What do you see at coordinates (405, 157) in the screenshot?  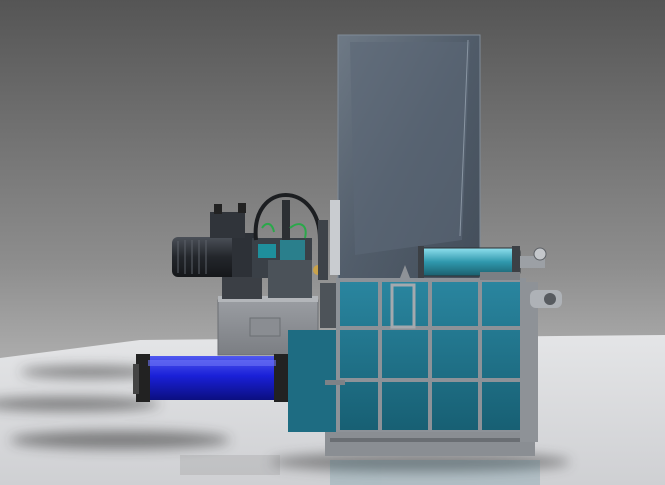 I see `feed-hopper` at bounding box center [405, 157].